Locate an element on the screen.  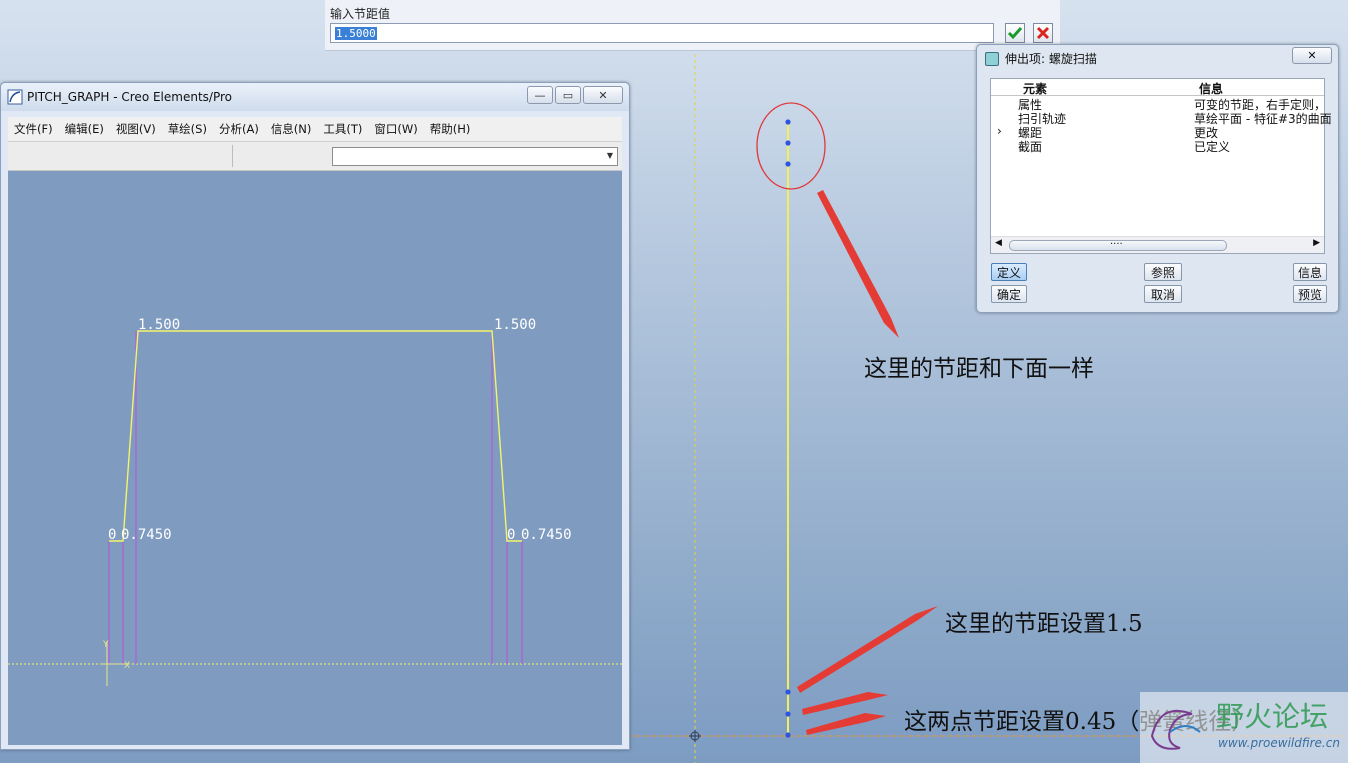
pitch-graph-titlebar: PITCH_GRAPH - Creo Elements/Pro — ▭ ✕ is located at coordinates (315, 97).